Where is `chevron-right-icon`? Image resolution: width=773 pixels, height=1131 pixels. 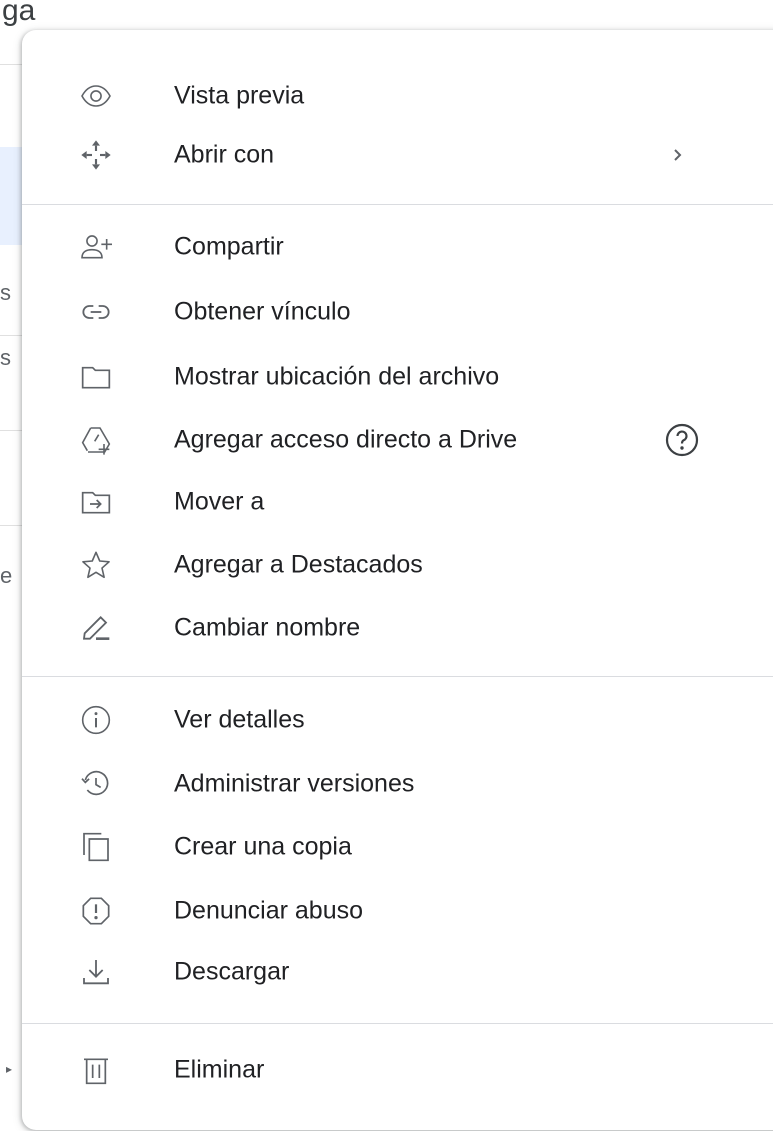
chevron-right-icon is located at coordinates (678, 155).